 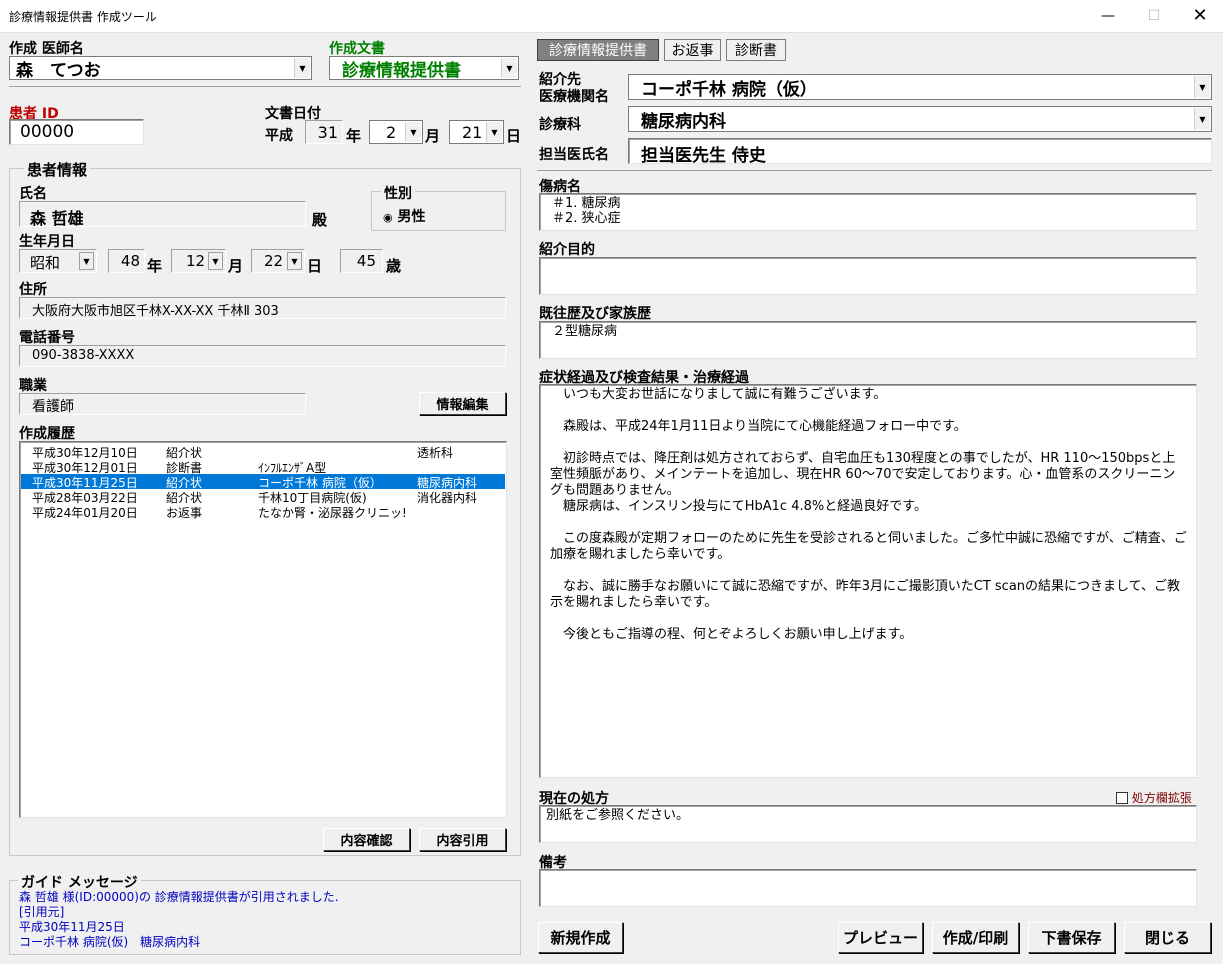 What do you see at coordinates (83, 17) in the screenshot?
I see `window-title: 診療情報提供書 作成ツール` at bounding box center [83, 17].